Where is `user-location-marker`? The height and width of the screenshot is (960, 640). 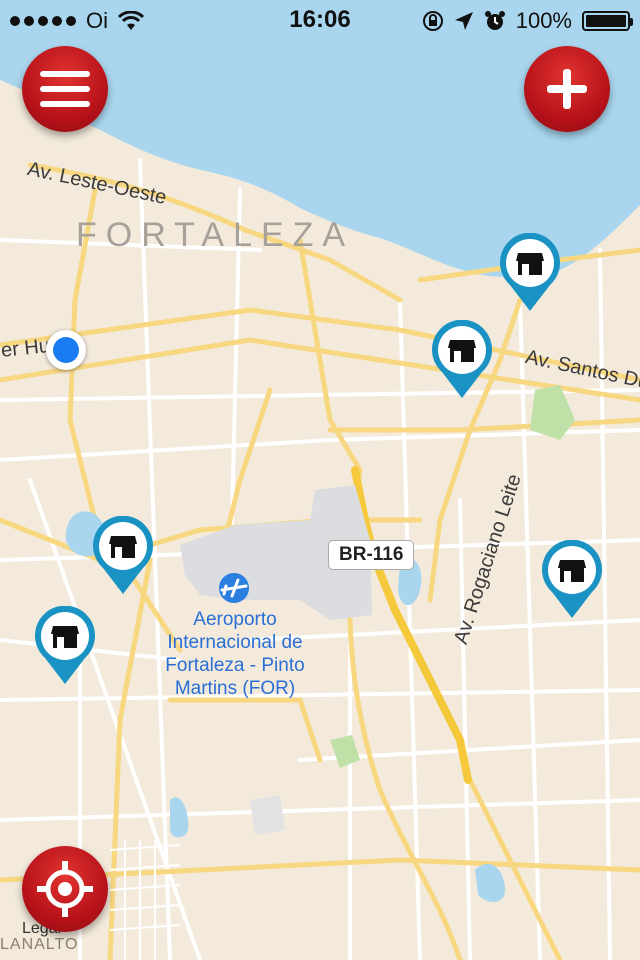
user-location-marker is located at coordinates (66, 350).